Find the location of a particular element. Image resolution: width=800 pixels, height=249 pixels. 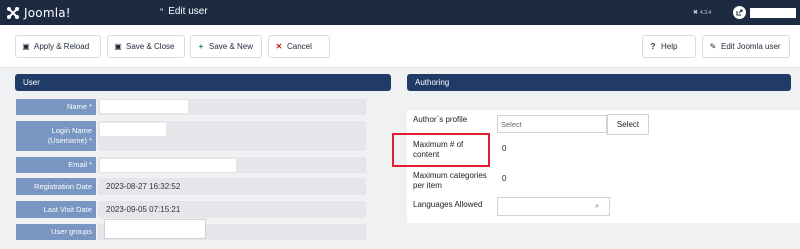

logo-text: Joomla! is located at coordinates (47, 12).